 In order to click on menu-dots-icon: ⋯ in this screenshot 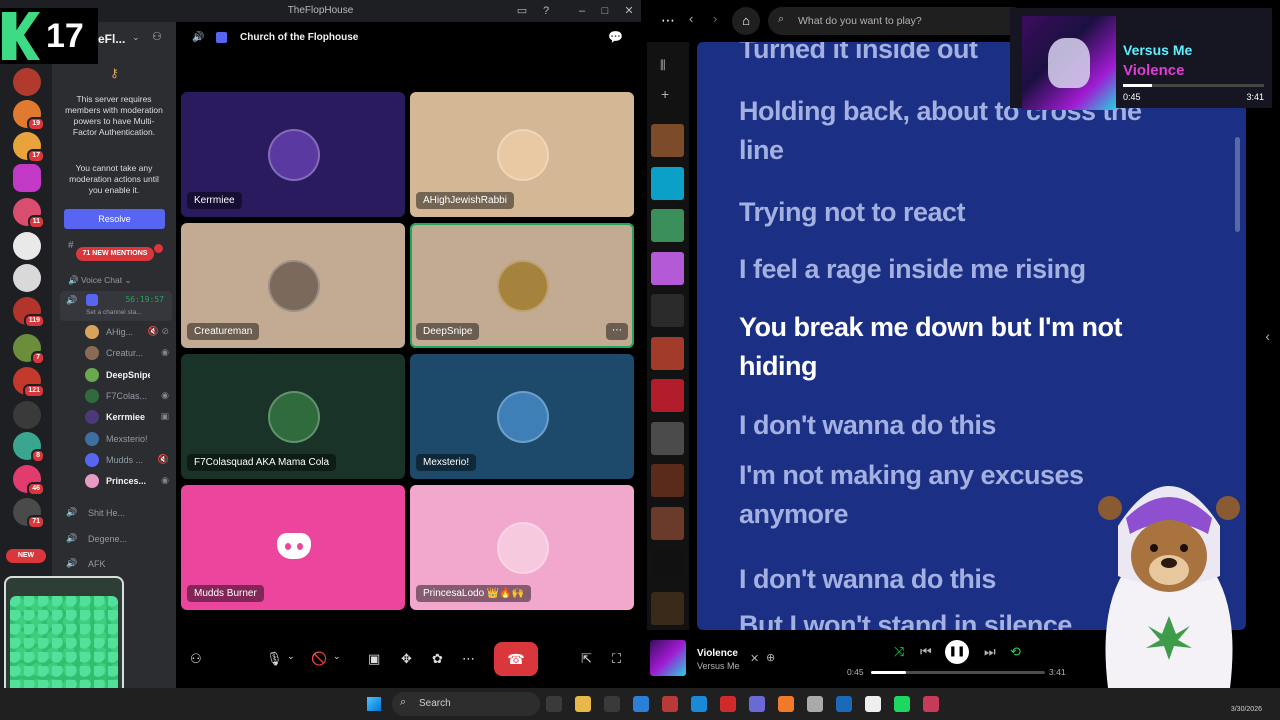, I will do `click(668, 20)`.